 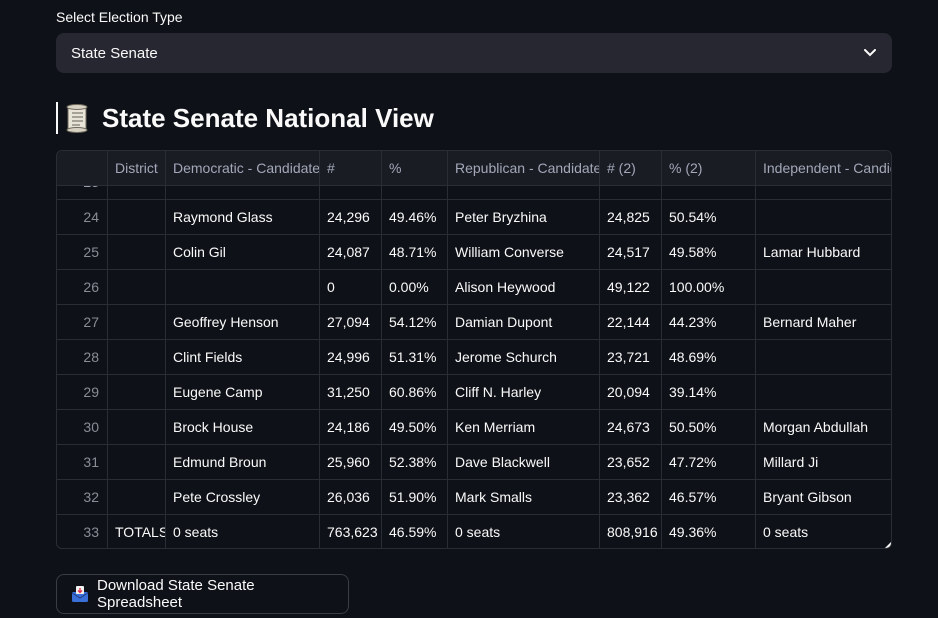 What do you see at coordinates (243, 252) in the screenshot?
I see `cell-democratic-candidate: Colin Gil` at bounding box center [243, 252].